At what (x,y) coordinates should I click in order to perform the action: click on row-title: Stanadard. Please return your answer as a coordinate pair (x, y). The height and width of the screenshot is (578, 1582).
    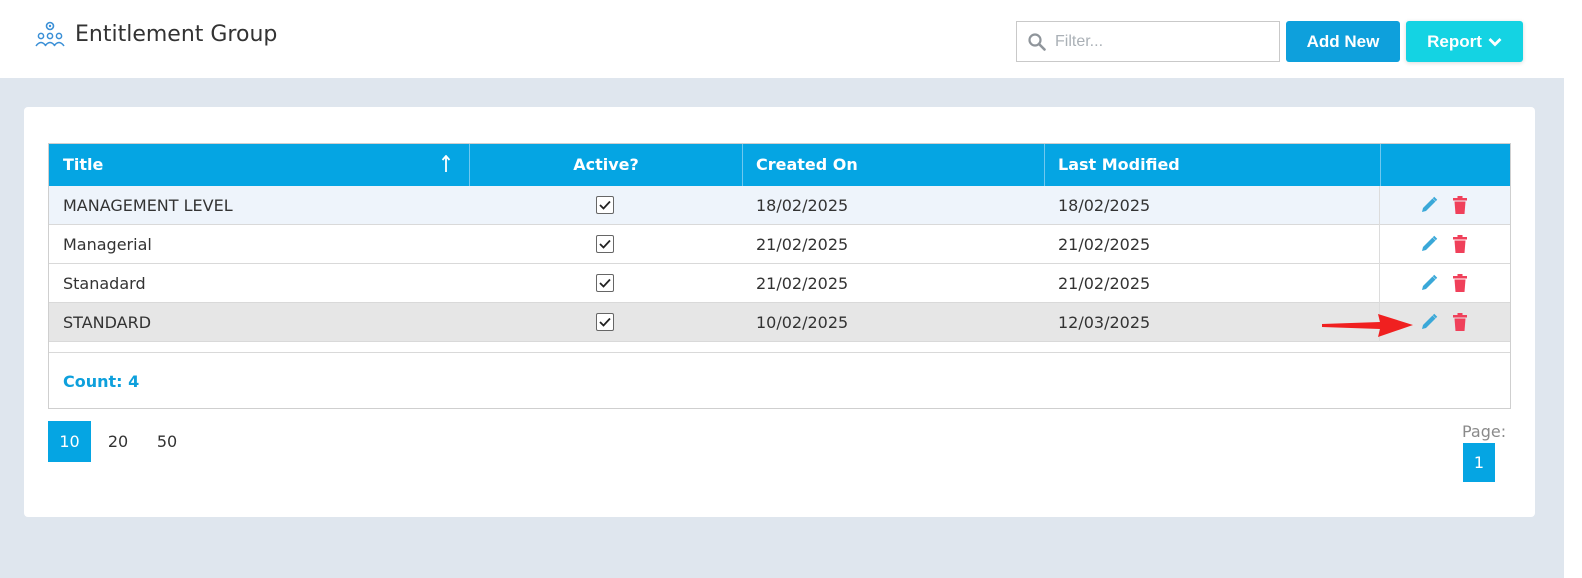
    Looking at the image, I should click on (104, 283).